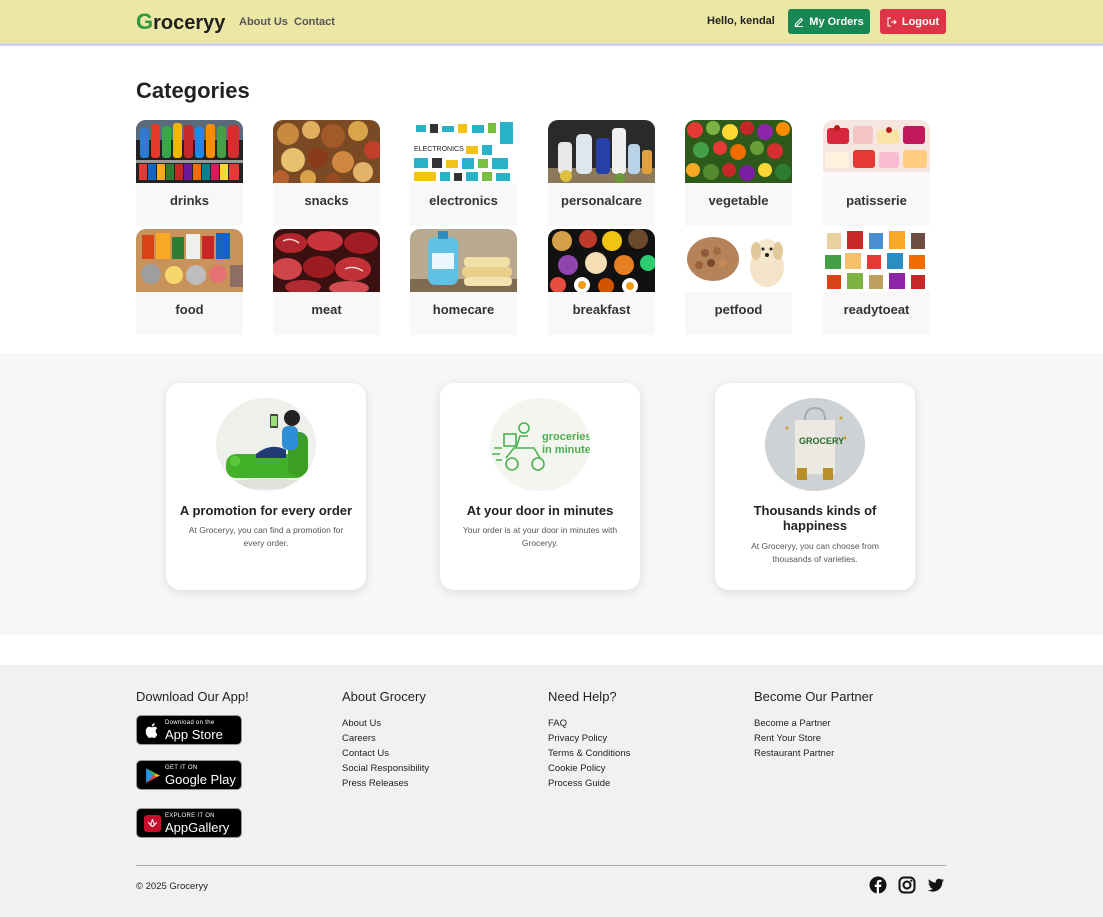 The height and width of the screenshot is (917, 1103). Describe the element at coordinates (153, 775) in the screenshot. I see `google-play-icon` at that location.